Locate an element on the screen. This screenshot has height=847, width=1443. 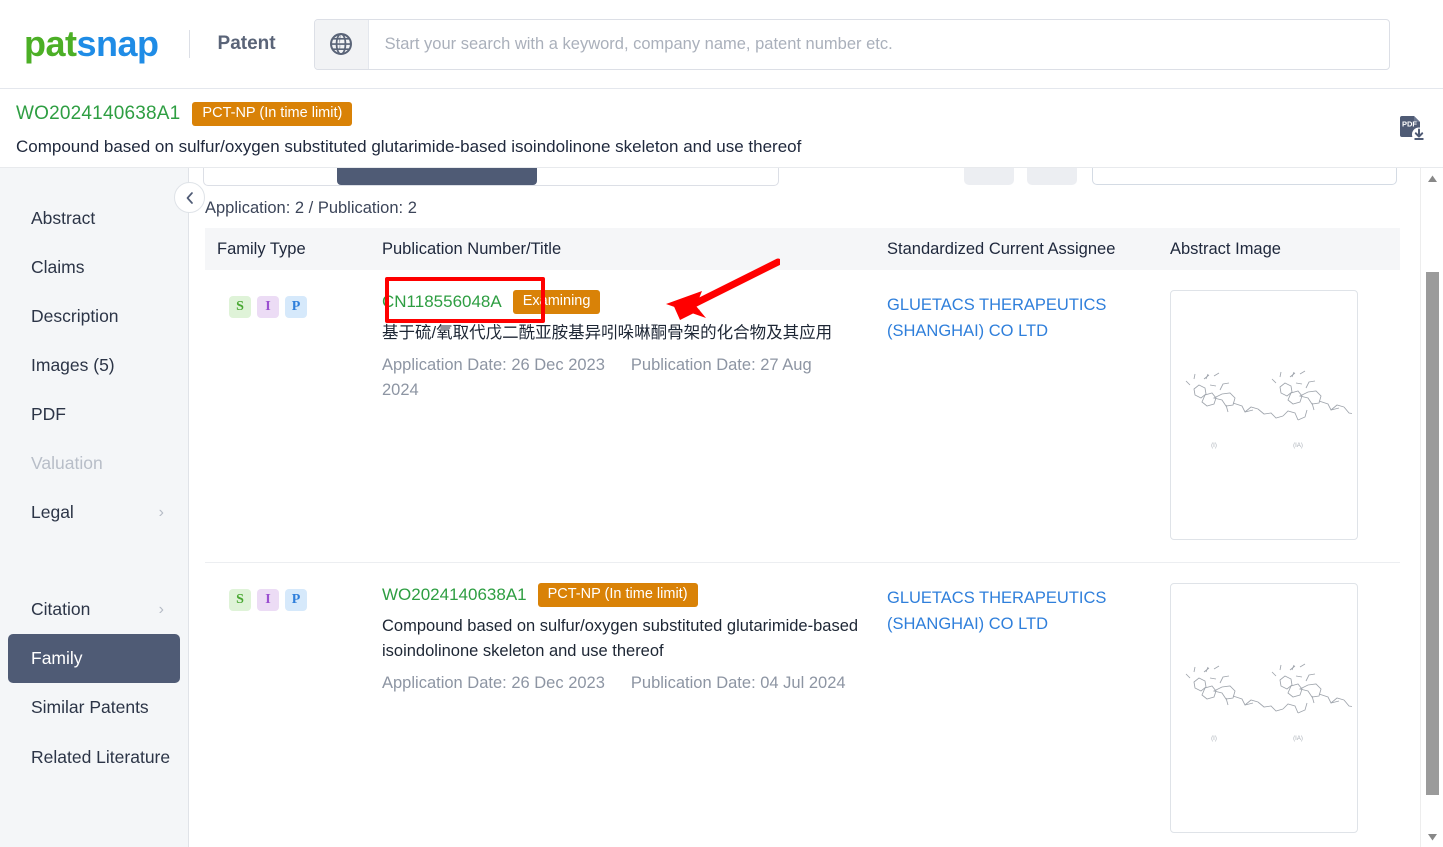
row-publication-date: Publication Date: 04 Jul 2024 is located at coordinates (738, 682).